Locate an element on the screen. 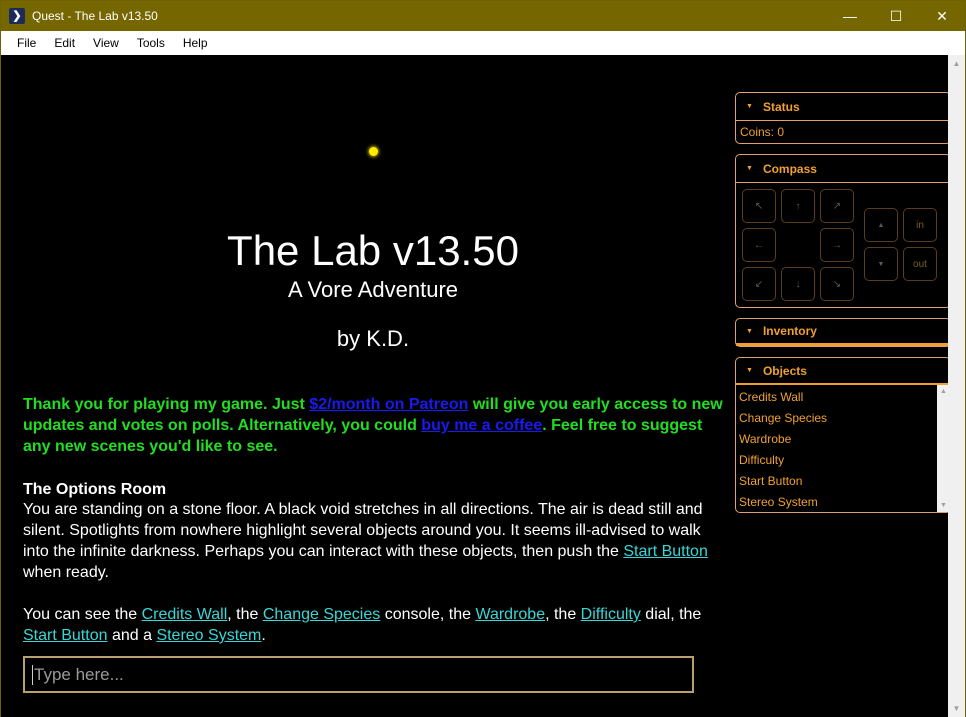 Image resolution: width=966 pixels, height=717 pixels. stereo-system-link: Stereo System is located at coordinates (208, 635).